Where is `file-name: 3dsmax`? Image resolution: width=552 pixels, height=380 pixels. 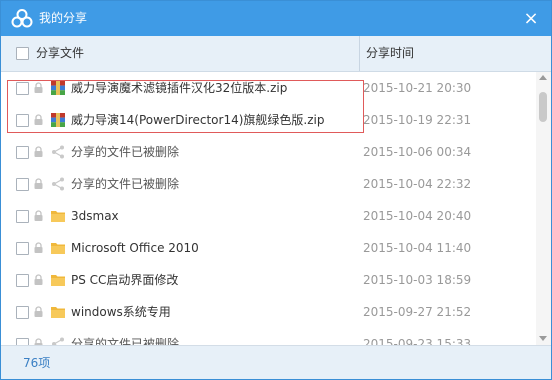 file-name: 3dsmax is located at coordinates (95, 216).